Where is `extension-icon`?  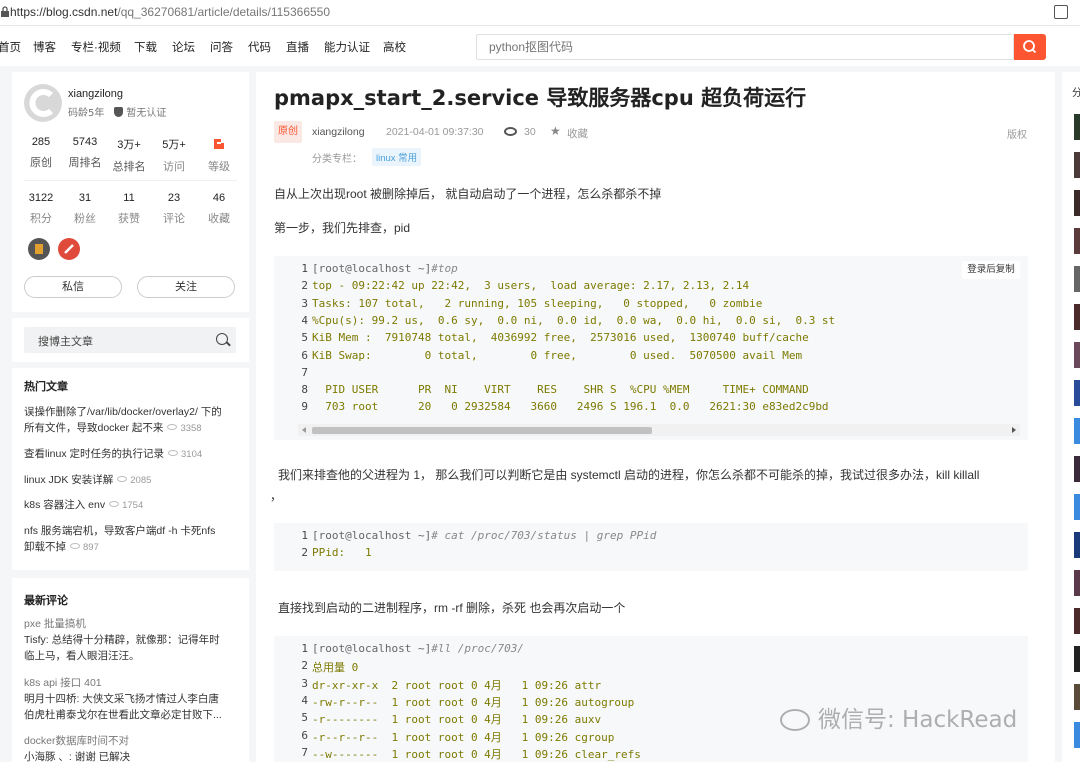 extension-icon is located at coordinates (1061, 12).